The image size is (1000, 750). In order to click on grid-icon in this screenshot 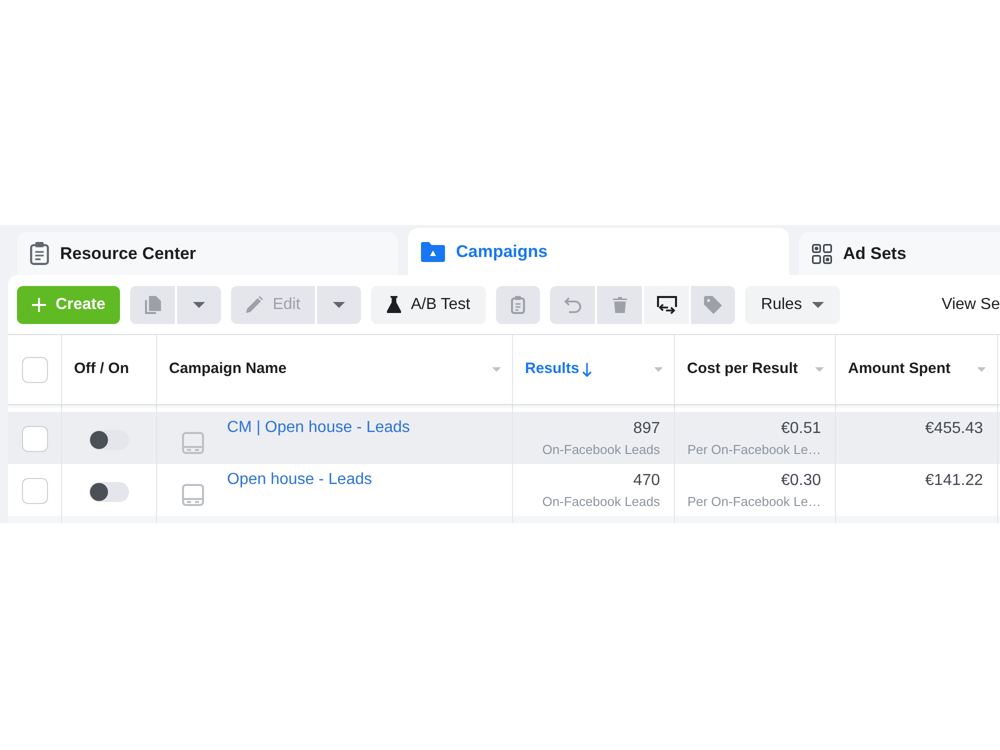, I will do `click(822, 254)`.